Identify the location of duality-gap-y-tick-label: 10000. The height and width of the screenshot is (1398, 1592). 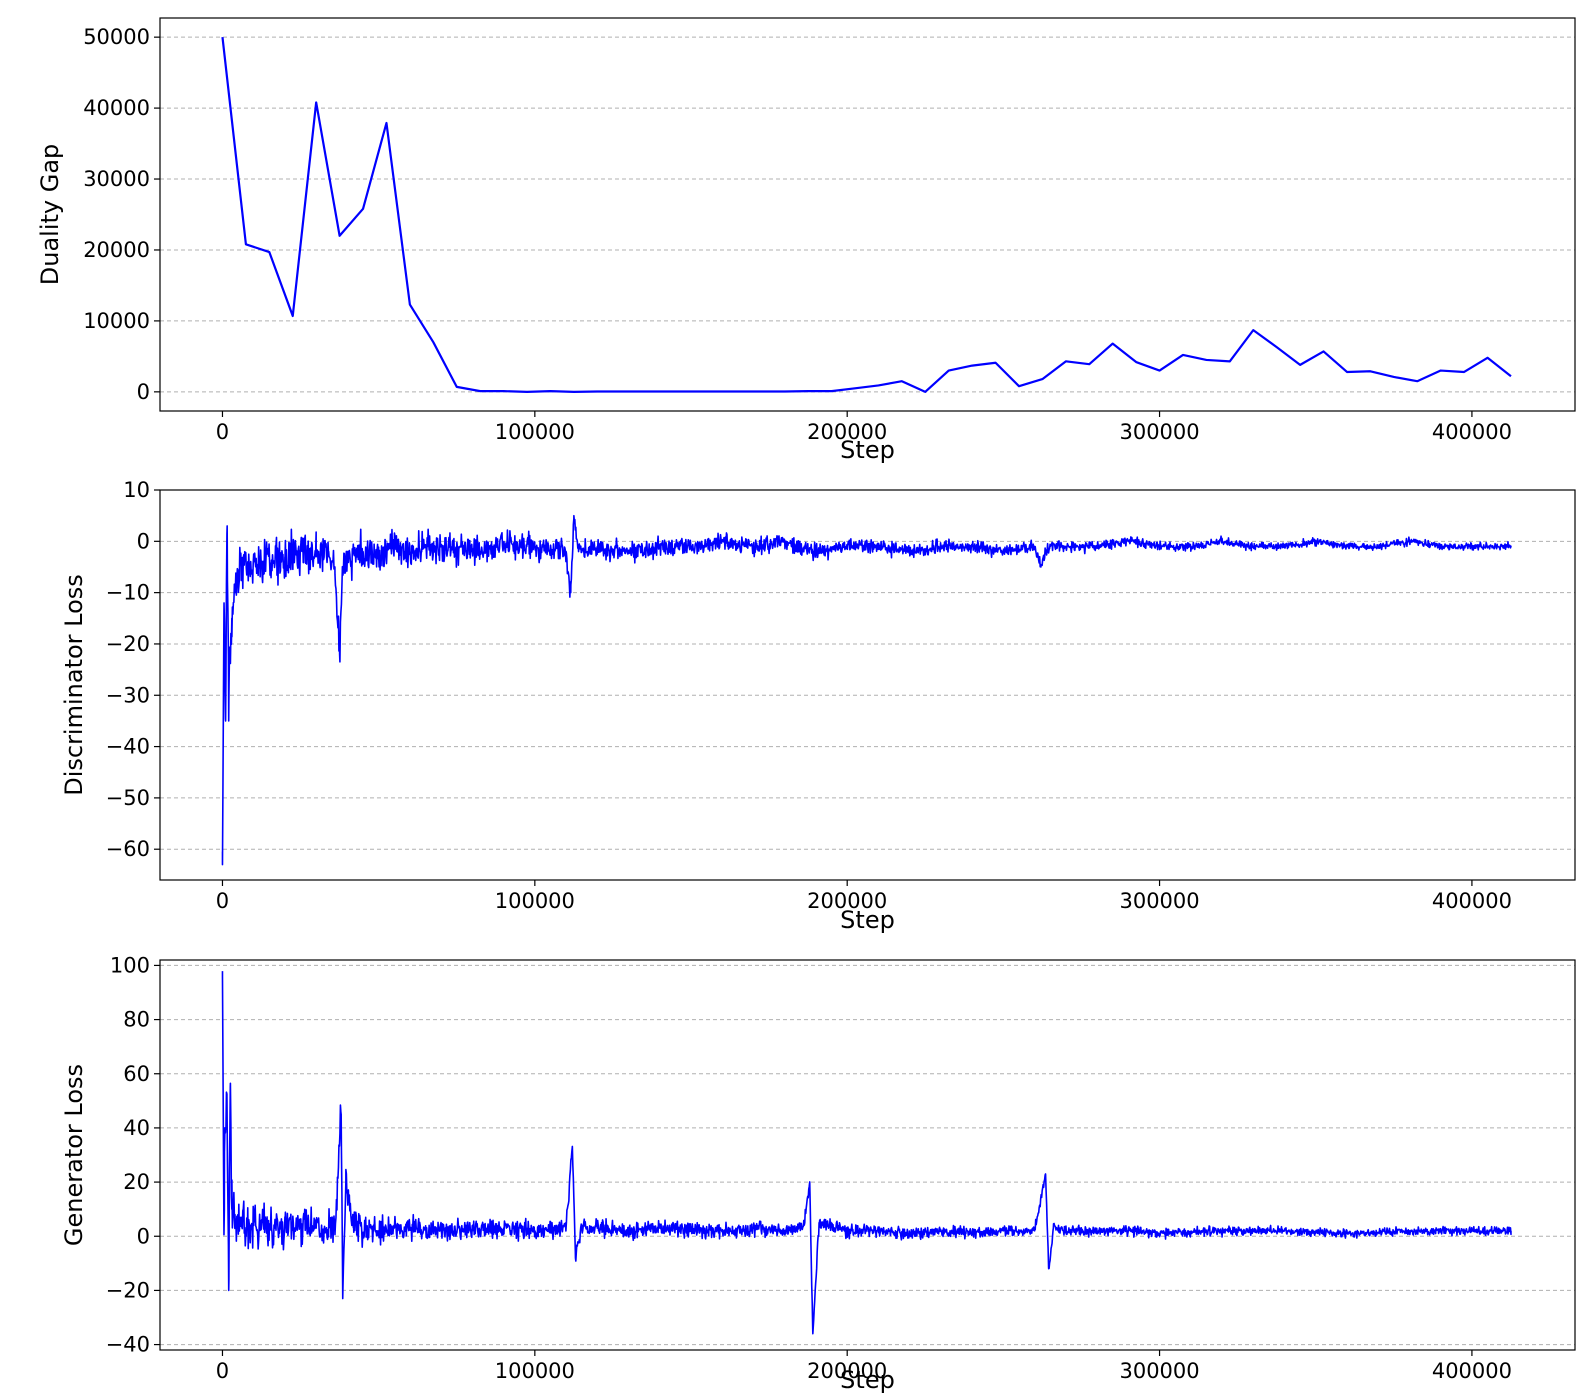
(116, 321).